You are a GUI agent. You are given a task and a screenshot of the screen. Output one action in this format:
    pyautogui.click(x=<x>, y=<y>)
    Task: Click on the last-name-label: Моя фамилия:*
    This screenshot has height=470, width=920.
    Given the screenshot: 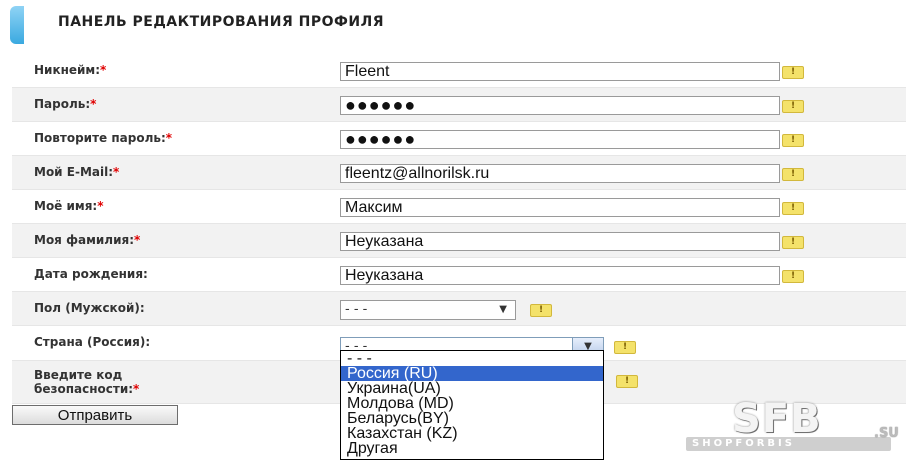 What is the action you would take?
    pyautogui.click(x=87, y=240)
    